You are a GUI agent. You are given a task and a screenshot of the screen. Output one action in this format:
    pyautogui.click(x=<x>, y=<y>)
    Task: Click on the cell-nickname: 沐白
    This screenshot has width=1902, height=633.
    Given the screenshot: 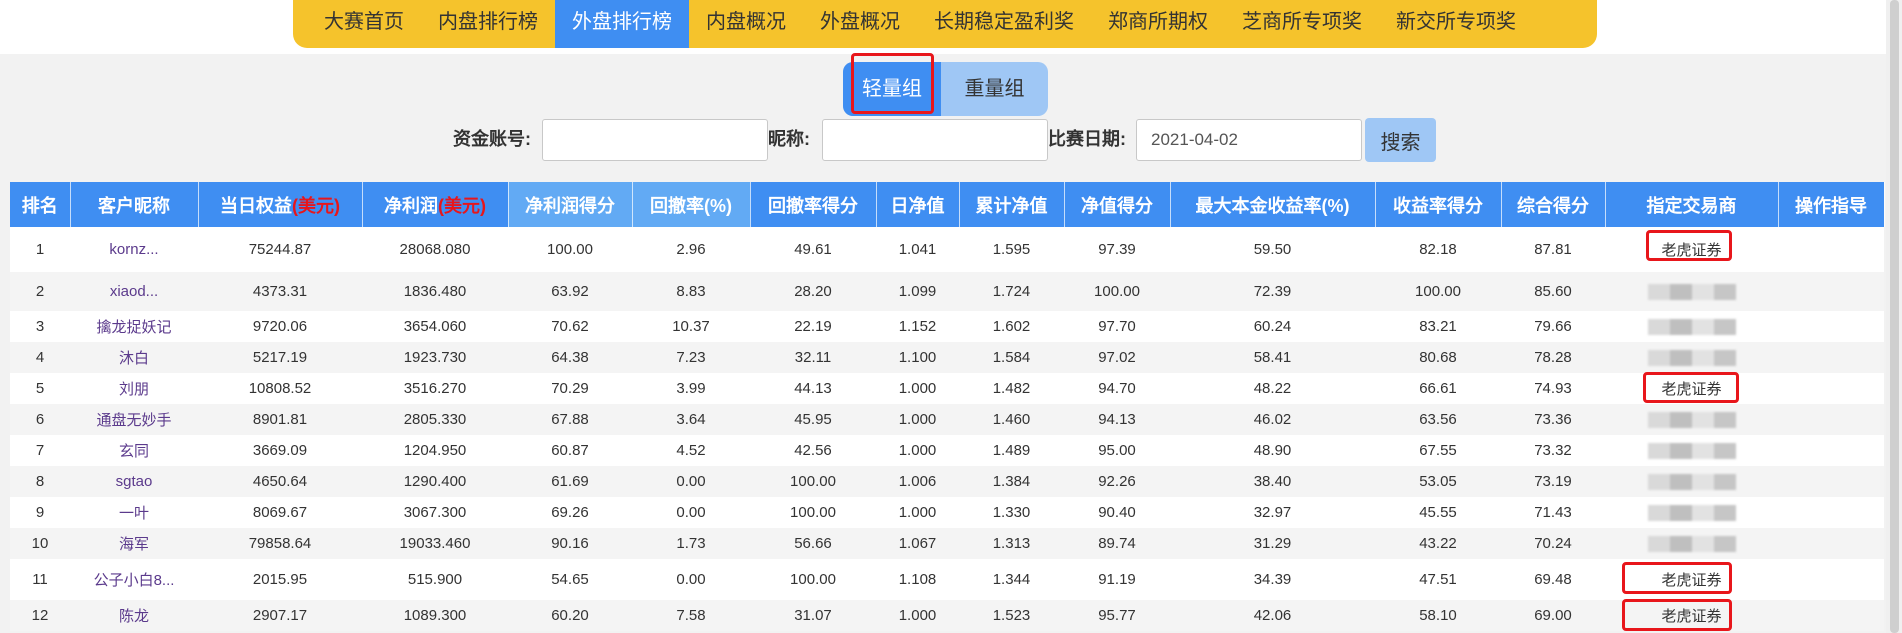 What is the action you would take?
    pyautogui.click(x=134, y=357)
    